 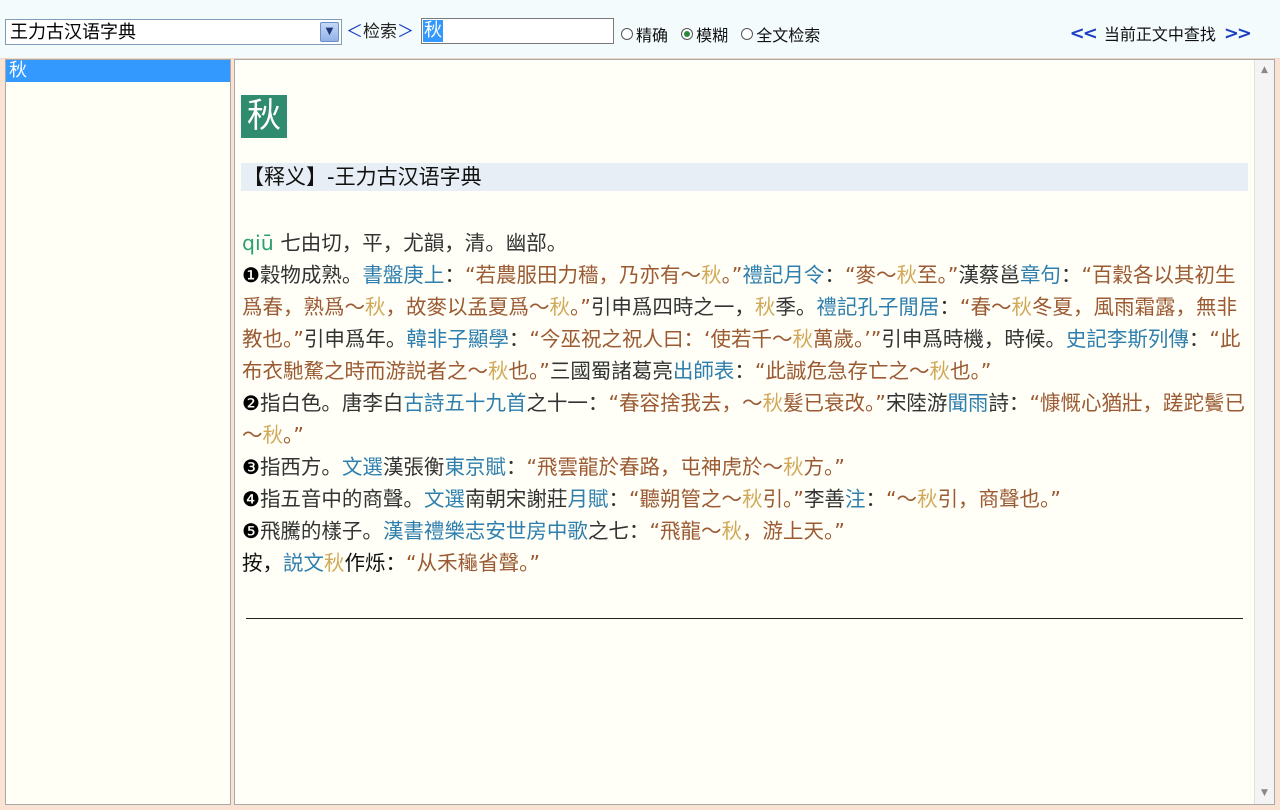 I want to click on sense-text: “飛龍～, so click(x=685, y=531).